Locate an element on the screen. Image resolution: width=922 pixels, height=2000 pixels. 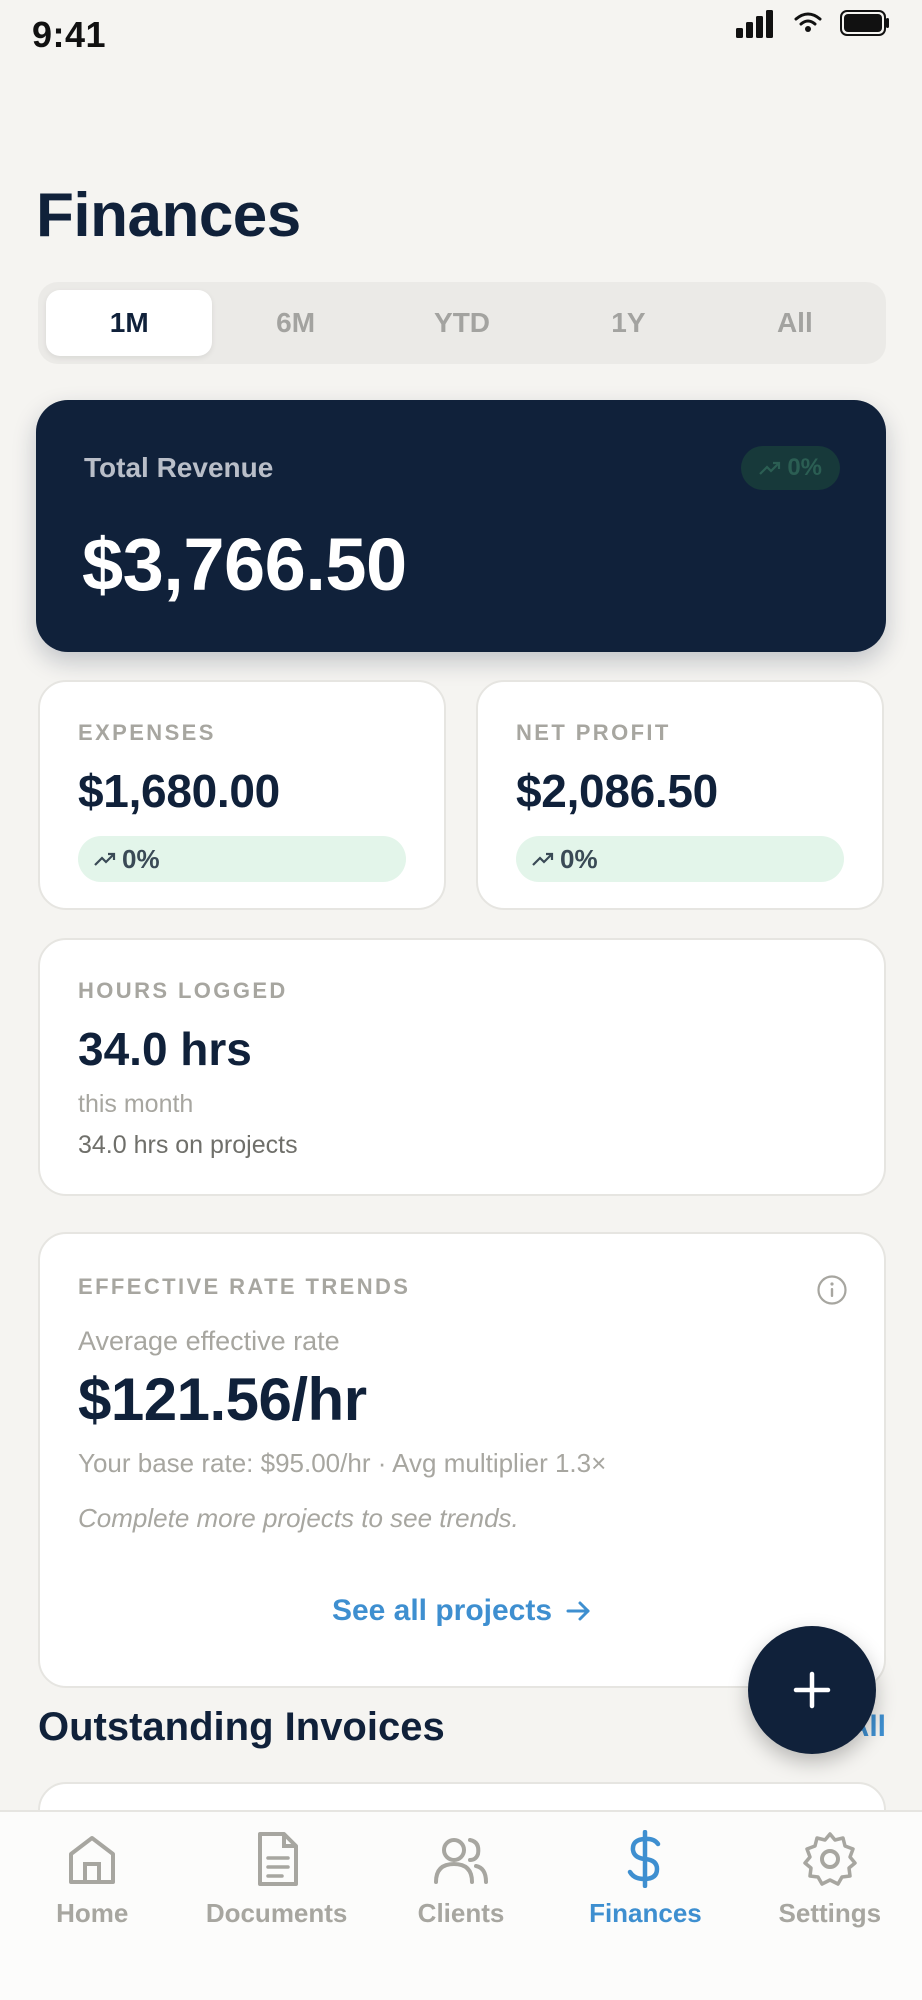
tab-documents: Documents is located at coordinates (276, 1906).